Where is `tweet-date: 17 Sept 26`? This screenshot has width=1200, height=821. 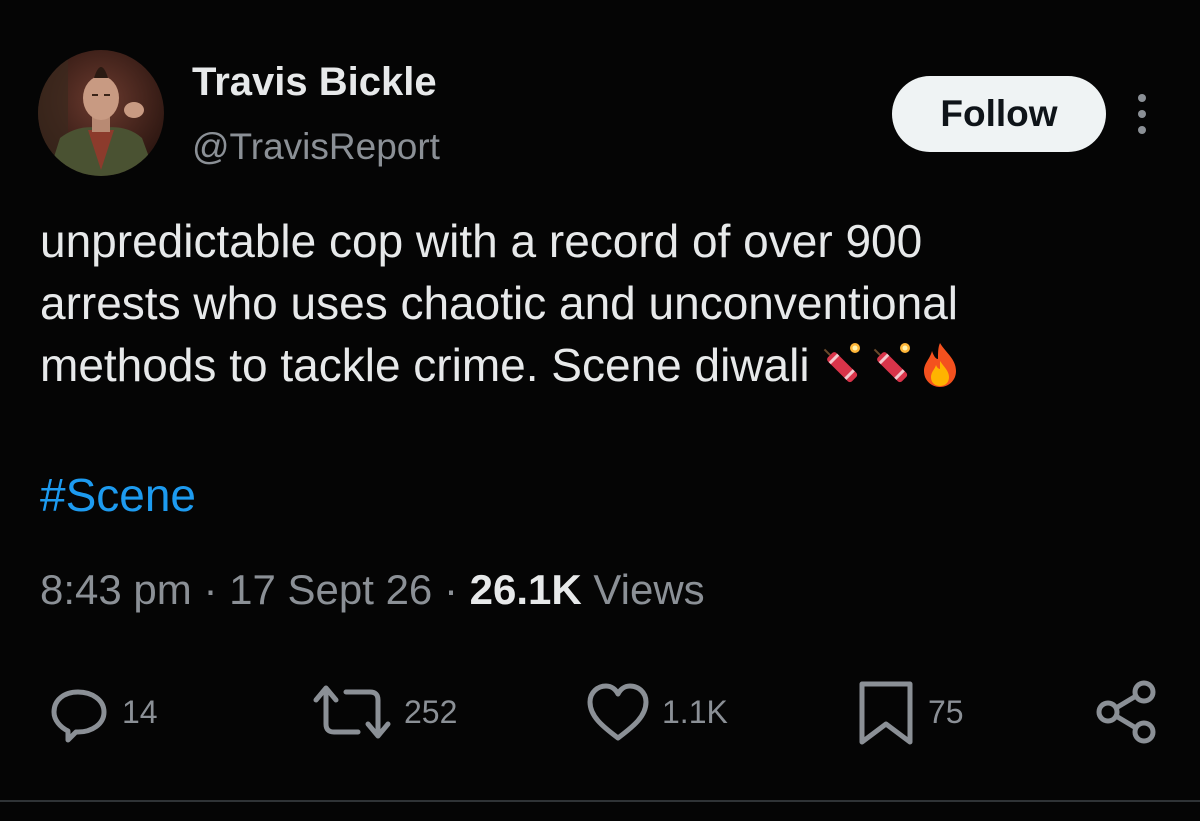 tweet-date: 17 Sept 26 is located at coordinates (330, 589).